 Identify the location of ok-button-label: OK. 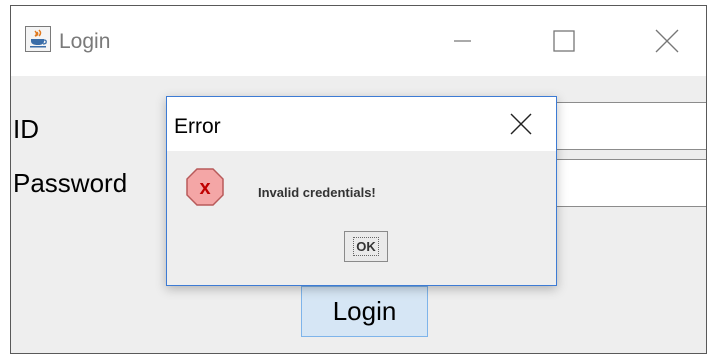
(366, 246).